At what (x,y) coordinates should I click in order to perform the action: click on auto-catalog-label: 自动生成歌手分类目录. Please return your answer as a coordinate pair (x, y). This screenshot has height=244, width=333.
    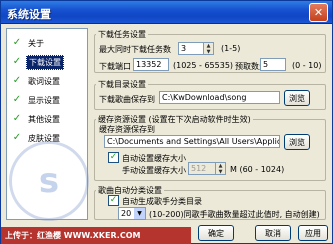
    Looking at the image, I should click on (162, 201).